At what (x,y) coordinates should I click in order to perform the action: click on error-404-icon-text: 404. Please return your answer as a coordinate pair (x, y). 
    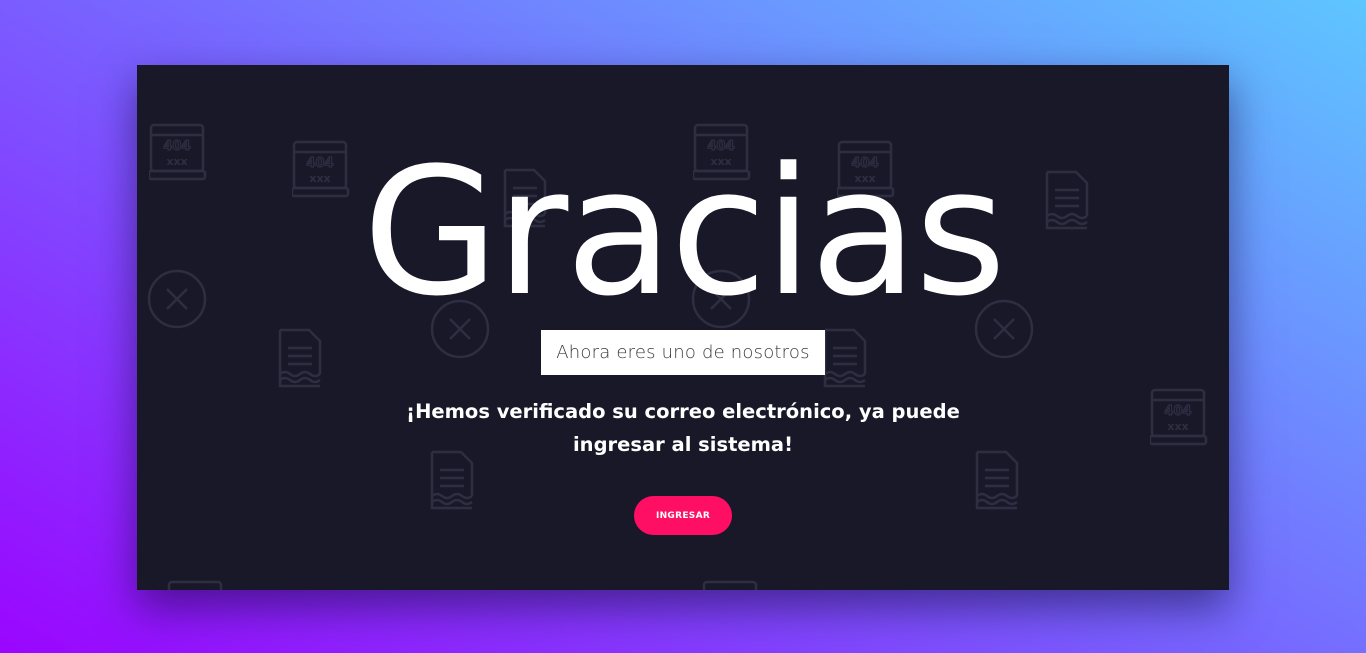
    Looking at the image, I should click on (1177, 411).